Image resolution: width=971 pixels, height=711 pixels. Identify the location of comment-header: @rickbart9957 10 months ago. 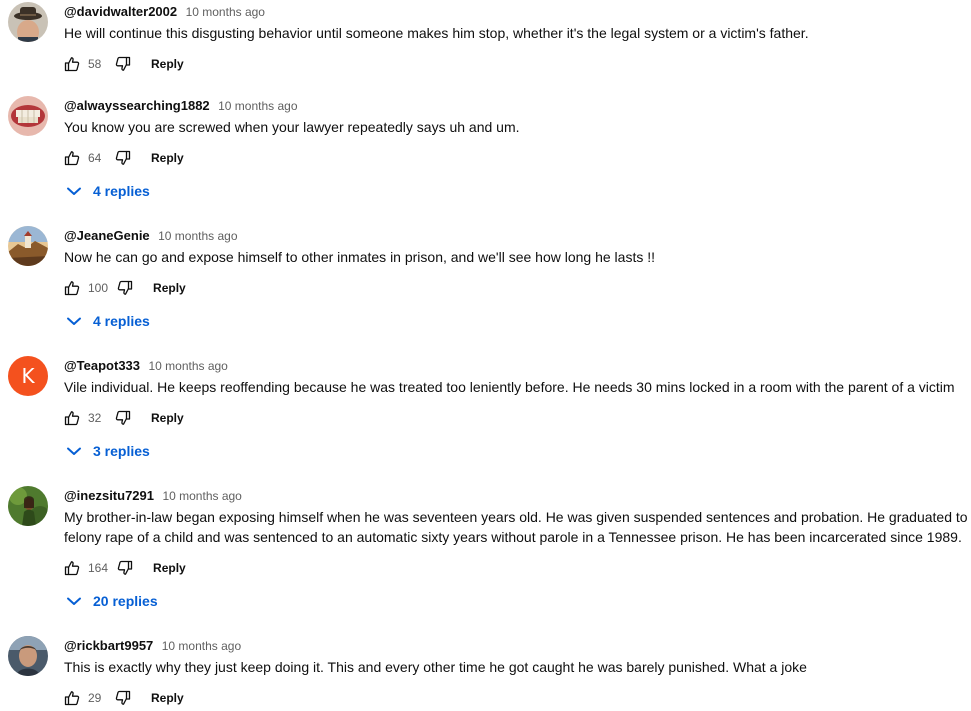
(152, 646).